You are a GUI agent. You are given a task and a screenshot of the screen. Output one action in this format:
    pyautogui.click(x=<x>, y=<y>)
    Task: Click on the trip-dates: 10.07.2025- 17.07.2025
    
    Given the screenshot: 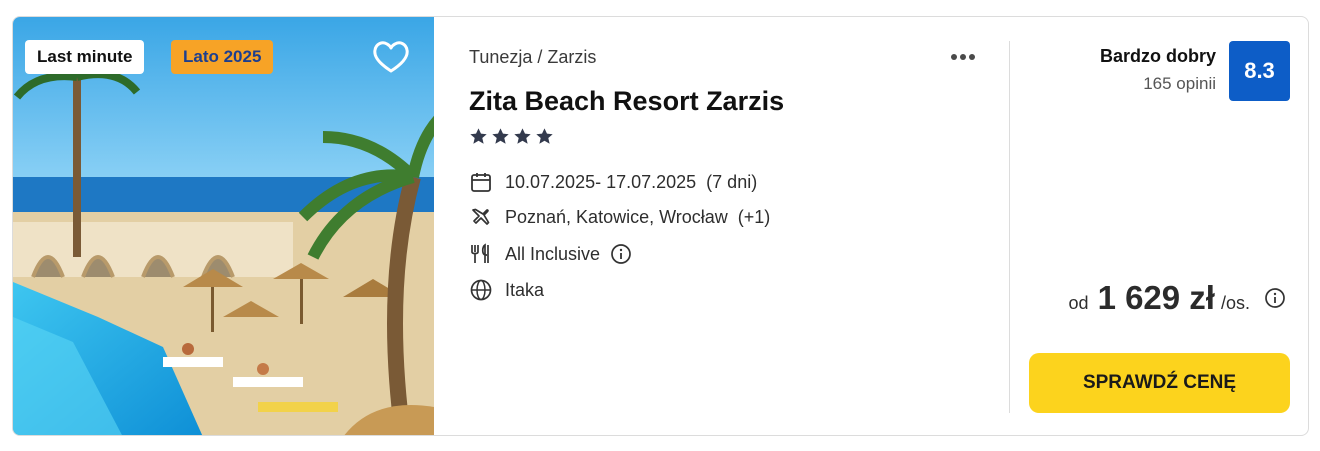 What is the action you would take?
    pyautogui.click(x=601, y=181)
    